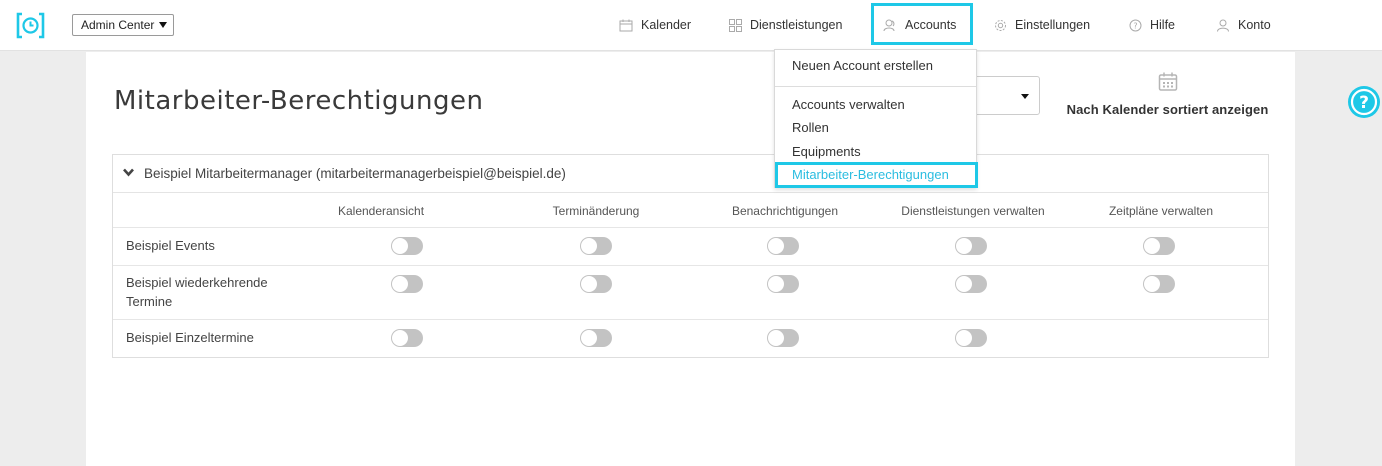 The height and width of the screenshot is (466, 1382). I want to click on nav-konto: Konto, so click(1243, 25).